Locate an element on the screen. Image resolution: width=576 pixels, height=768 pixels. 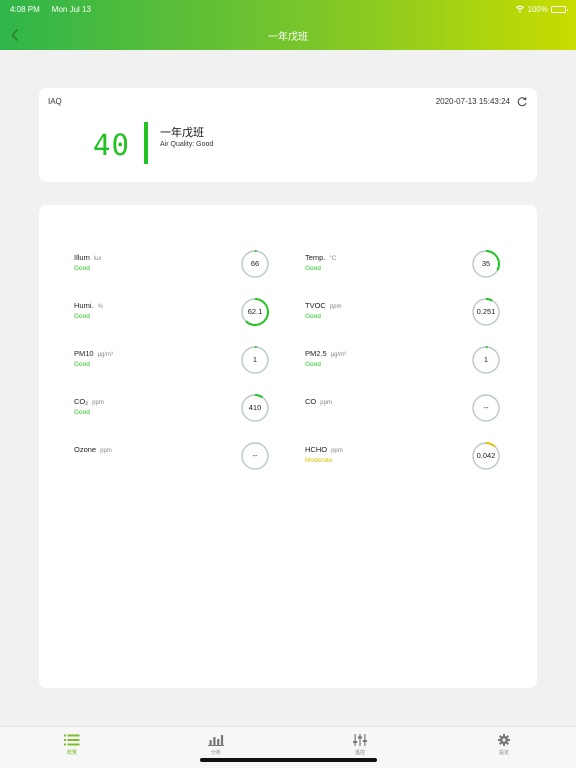
timestamp: 2020-07-13 15:43:24 is located at coordinates (472, 101).